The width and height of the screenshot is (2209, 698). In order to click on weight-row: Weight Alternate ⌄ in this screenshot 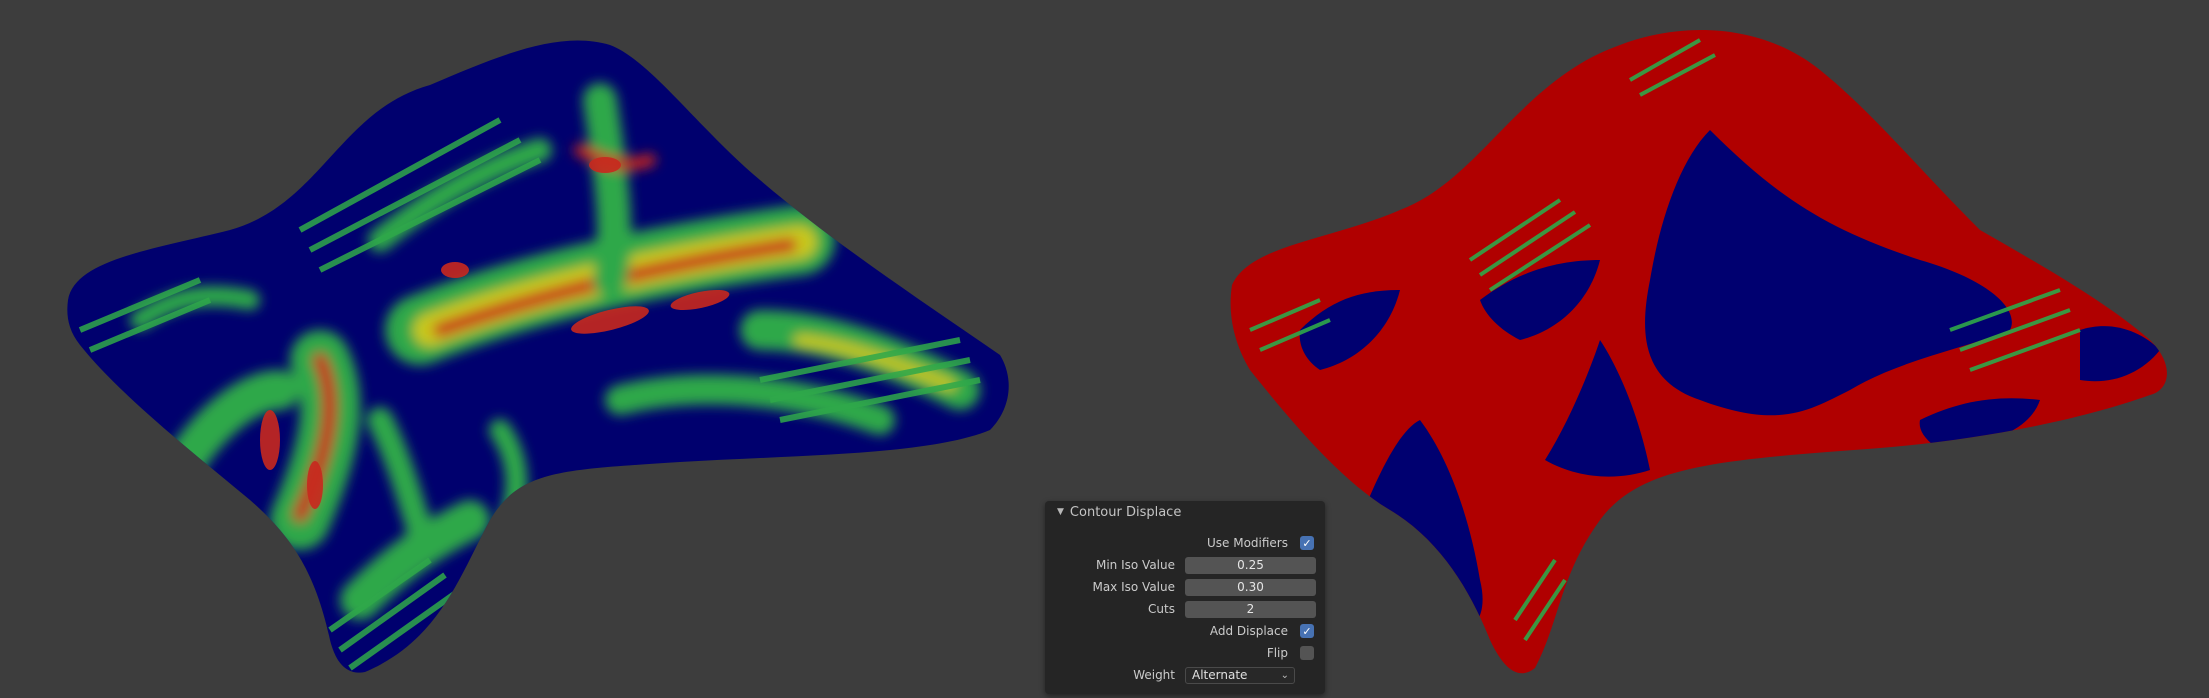, I will do `click(1185, 675)`.